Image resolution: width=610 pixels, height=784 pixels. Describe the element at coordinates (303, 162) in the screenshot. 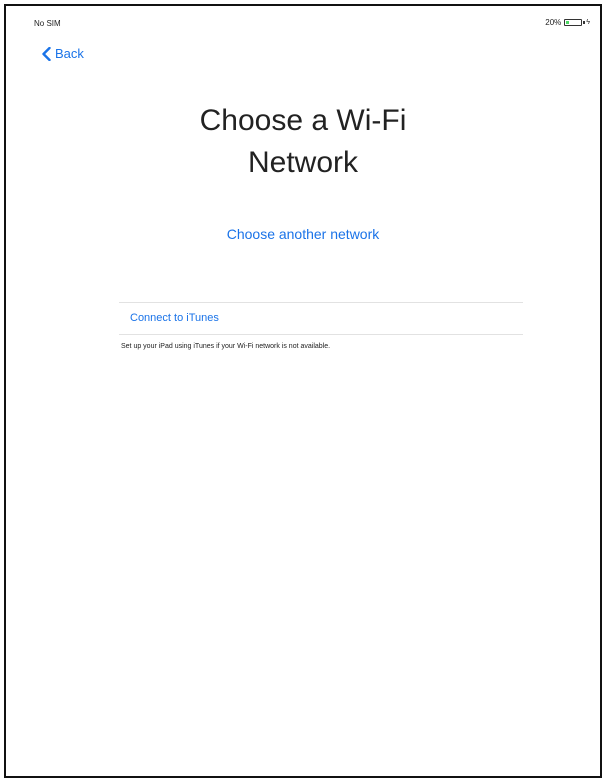

I see `page-title-line2: Network` at that location.